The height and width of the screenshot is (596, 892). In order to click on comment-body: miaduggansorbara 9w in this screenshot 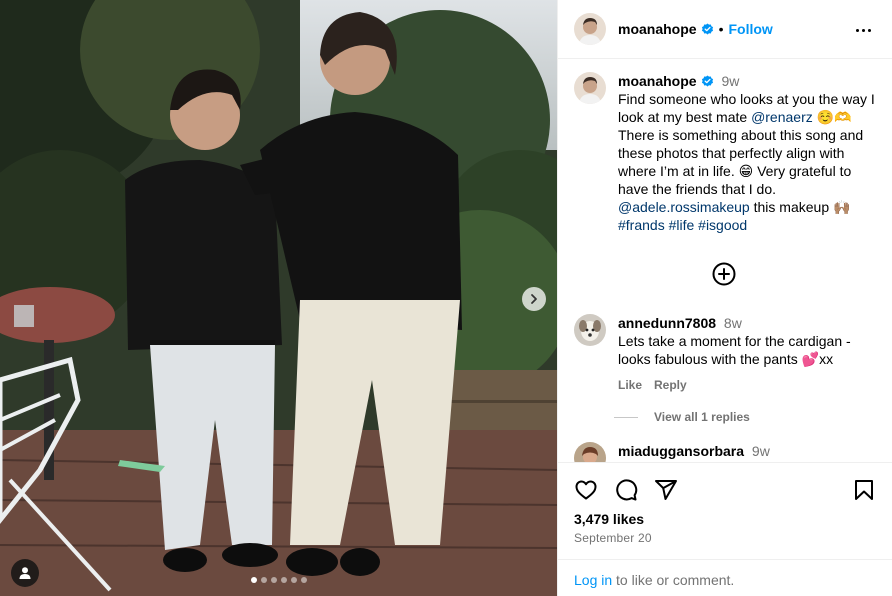, I will do `click(694, 451)`.